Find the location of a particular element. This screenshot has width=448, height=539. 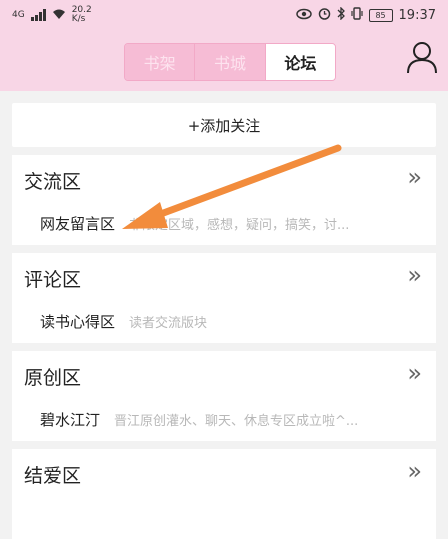

vibrate-icon is located at coordinates (356, 15).